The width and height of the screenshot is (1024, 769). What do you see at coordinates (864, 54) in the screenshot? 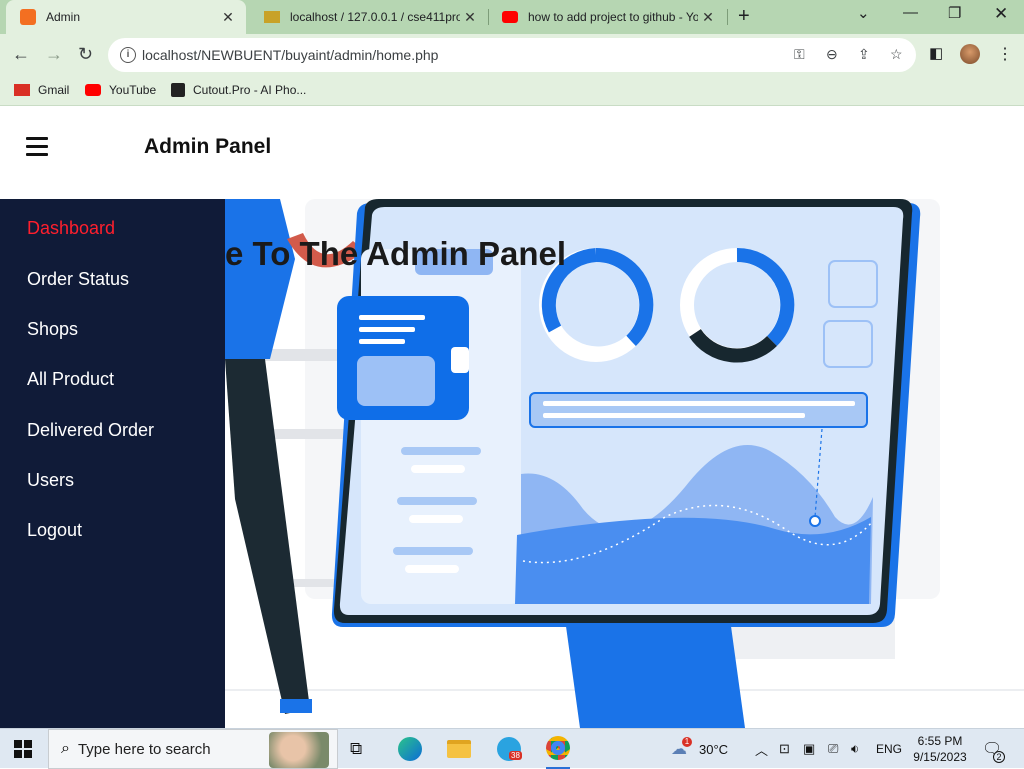
I see `share-icon: ⇪` at bounding box center [864, 54].